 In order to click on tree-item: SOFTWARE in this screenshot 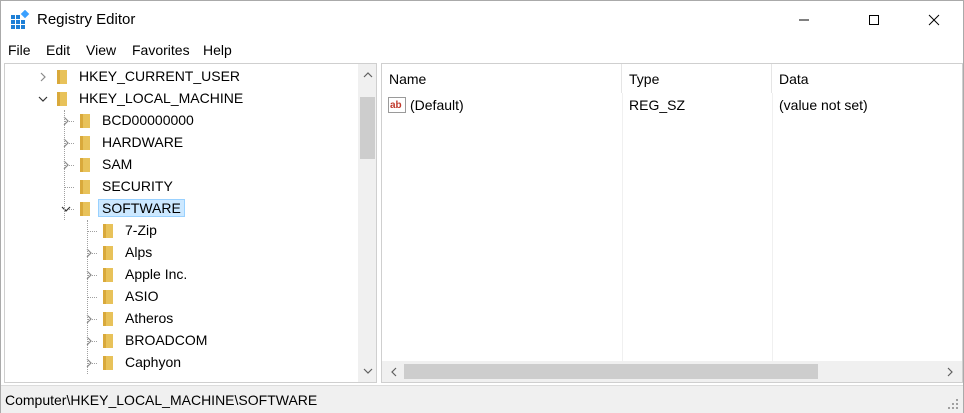, I will do `click(180, 209)`.